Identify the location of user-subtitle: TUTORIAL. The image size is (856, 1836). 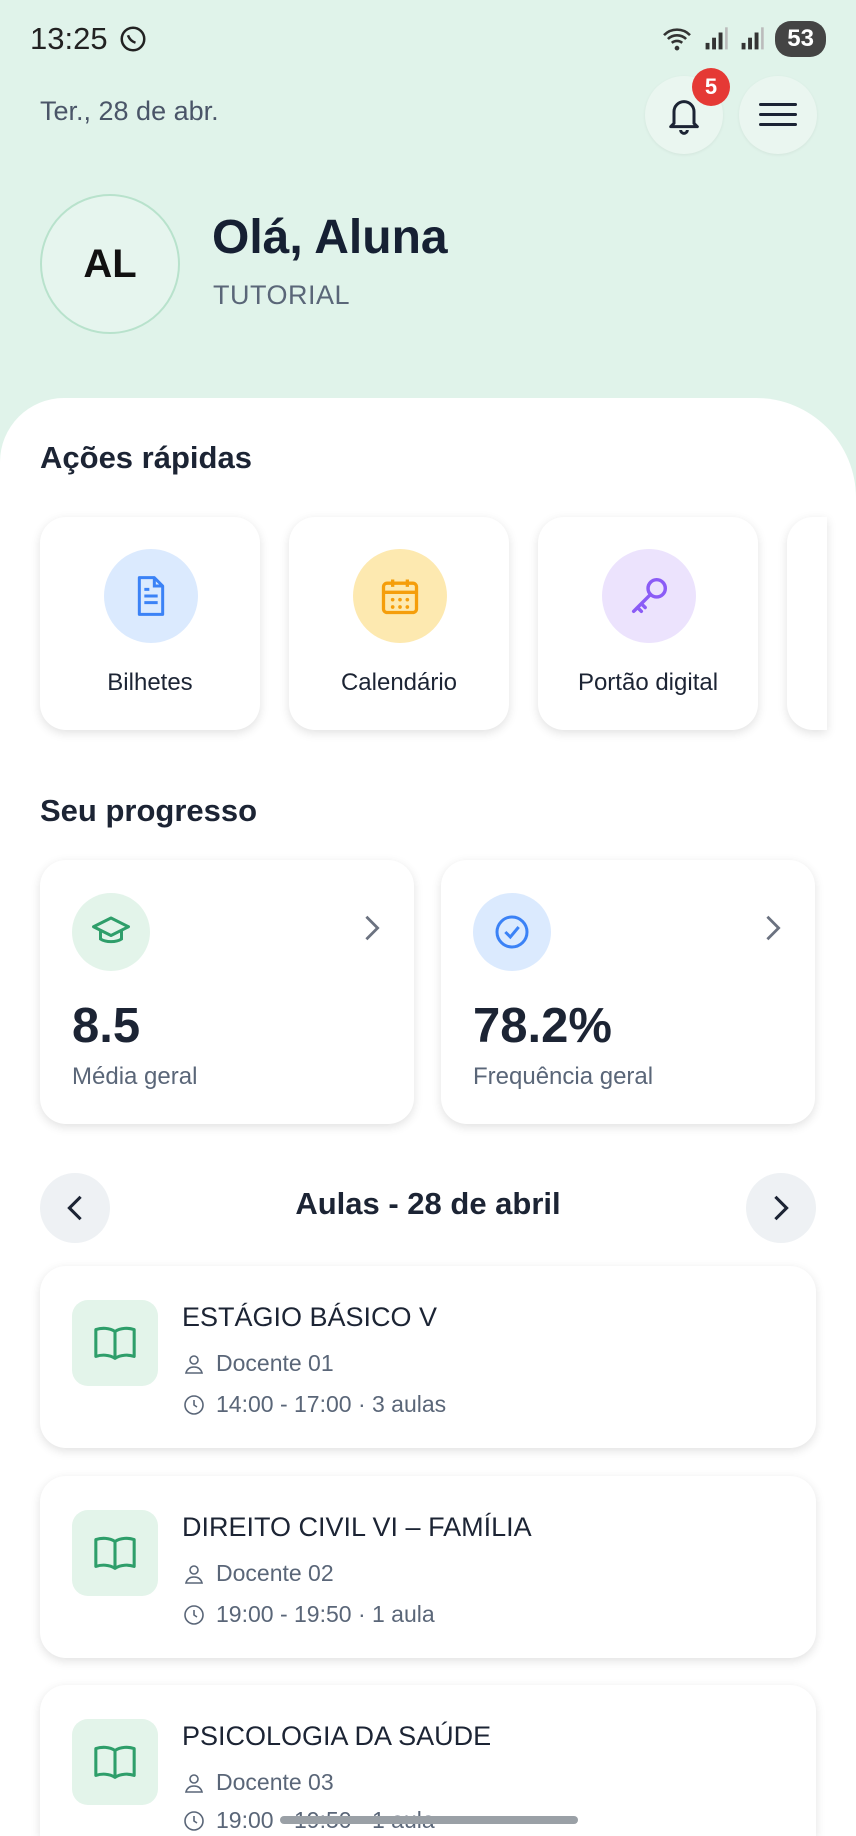
(282, 295).